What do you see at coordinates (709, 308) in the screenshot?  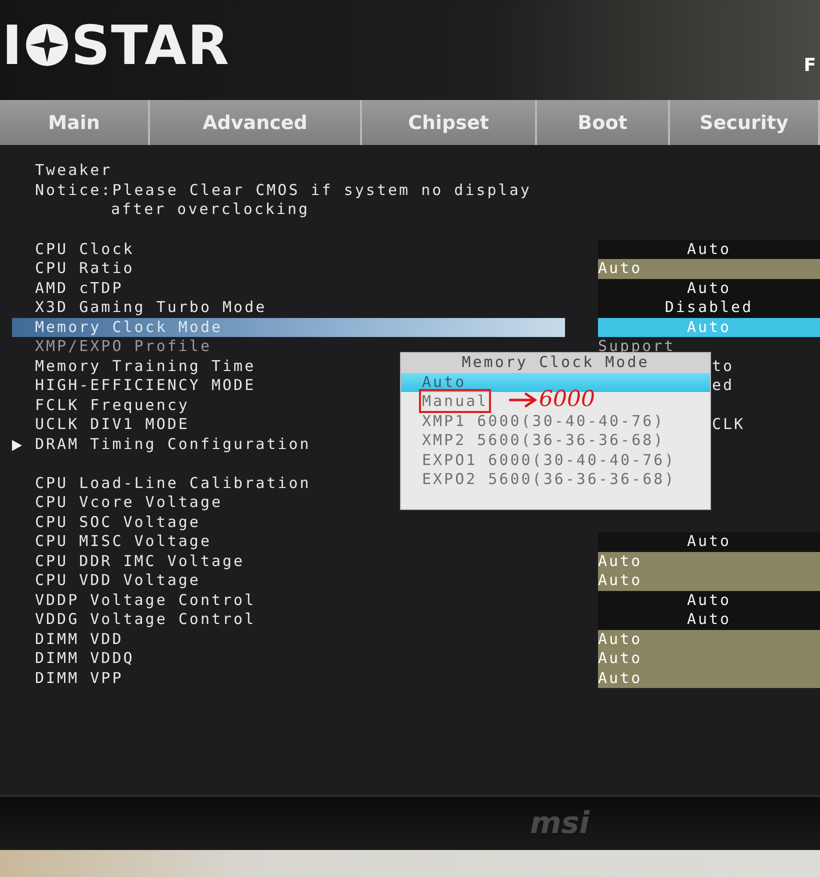 I see `setting-value: Disabled` at bounding box center [709, 308].